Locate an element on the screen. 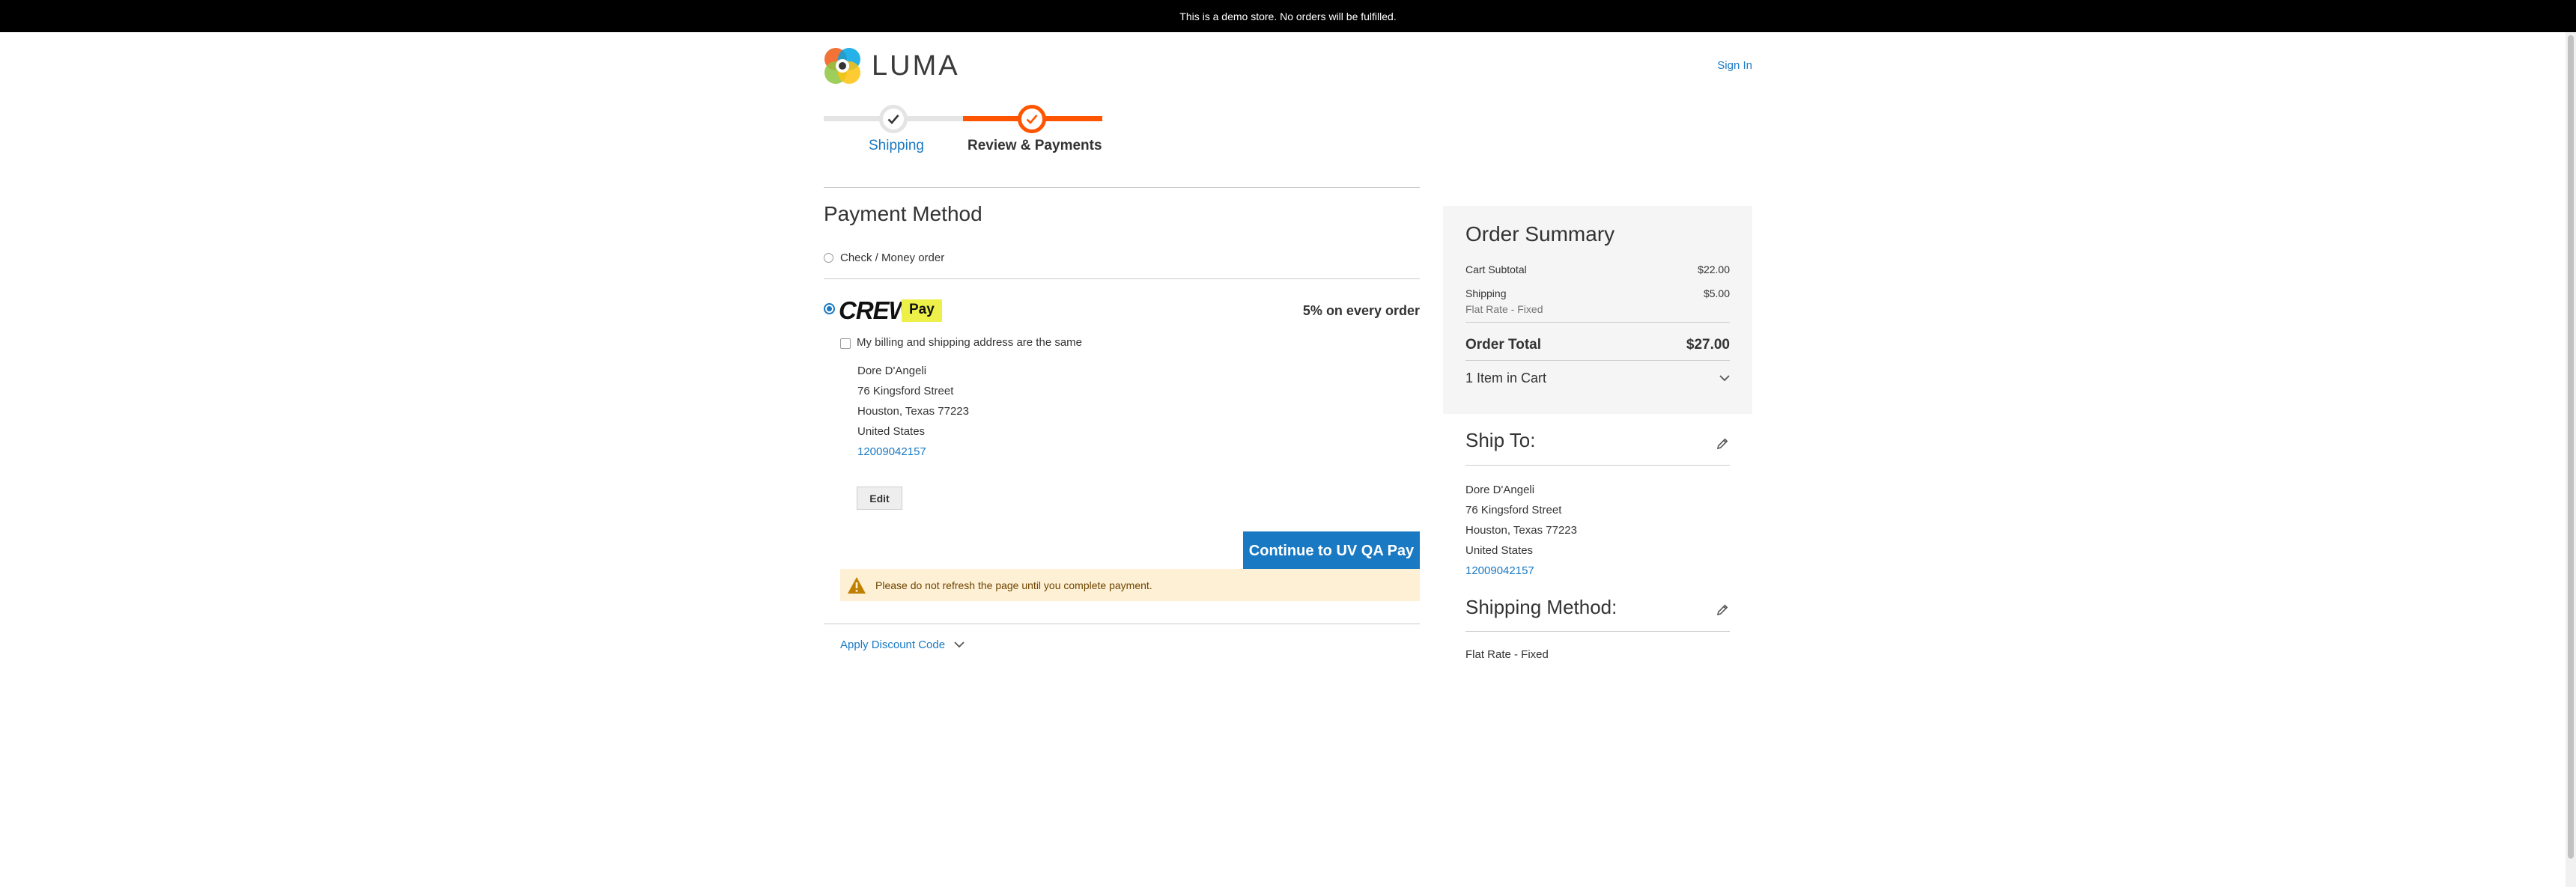  shipping-label: Shipping is located at coordinates (1486, 293).